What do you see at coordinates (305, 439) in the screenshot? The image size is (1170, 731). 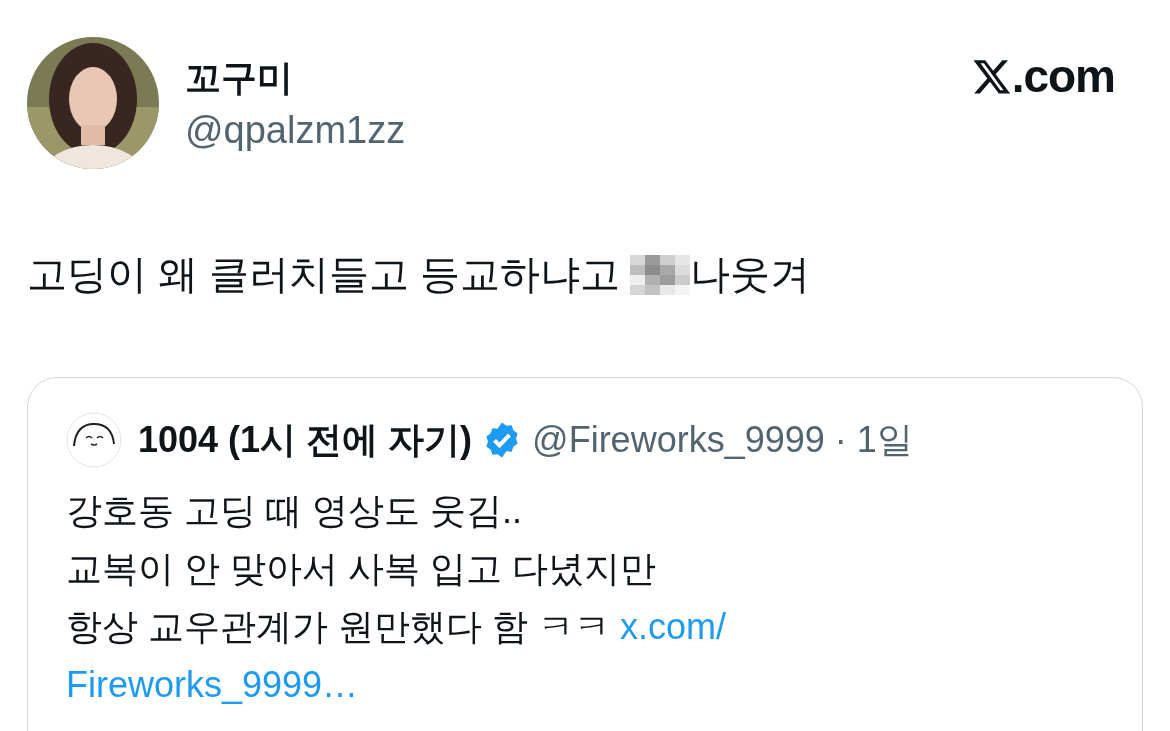 I see `quoted-author-name: 1004 (1시 전에 자기)` at bounding box center [305, 439].